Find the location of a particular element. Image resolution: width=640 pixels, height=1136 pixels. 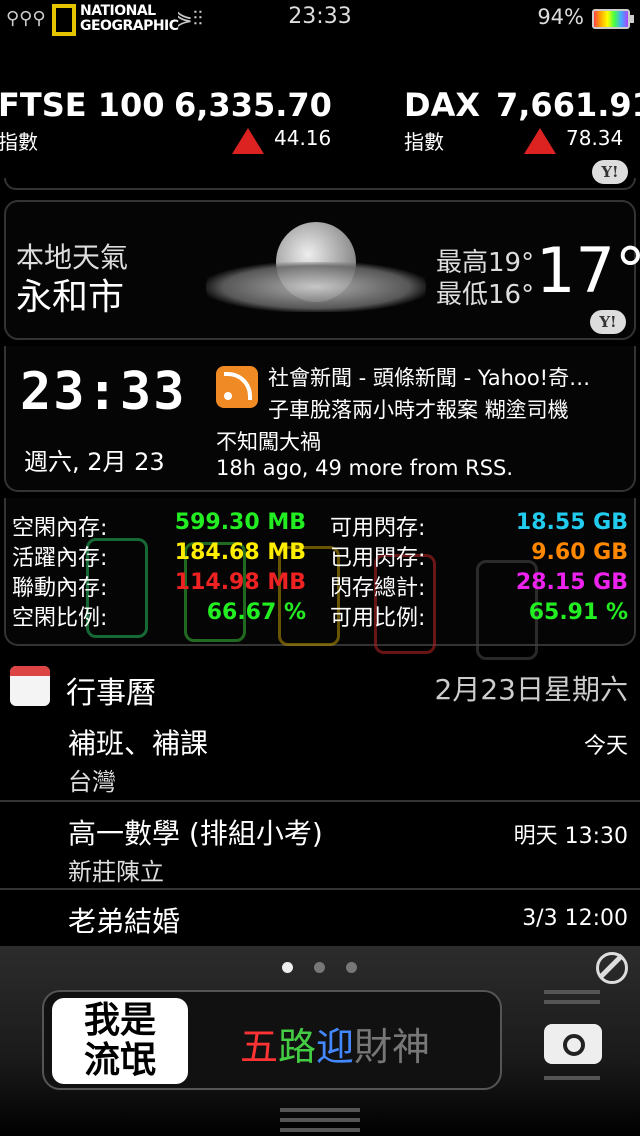

battery-icon is located at coordinates (613, 19).